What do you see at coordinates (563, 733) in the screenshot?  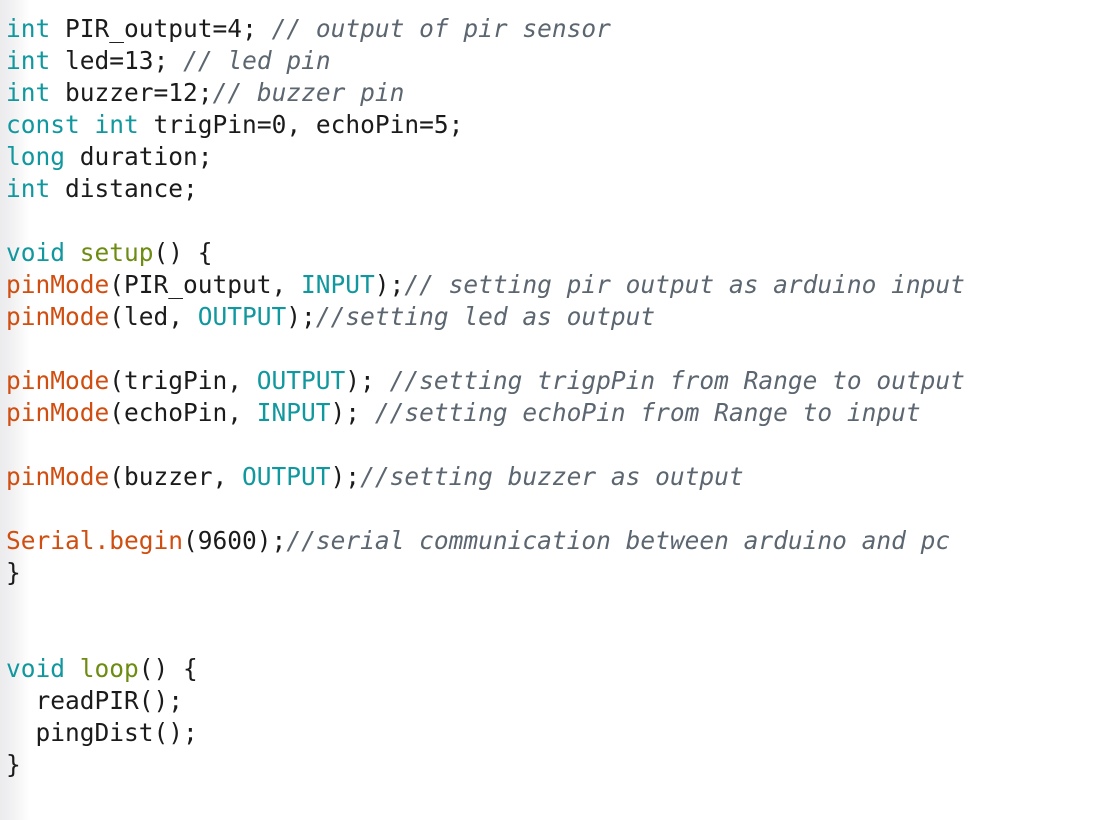 I see `code-line: pingDist();` at bounding box center [563, 733].